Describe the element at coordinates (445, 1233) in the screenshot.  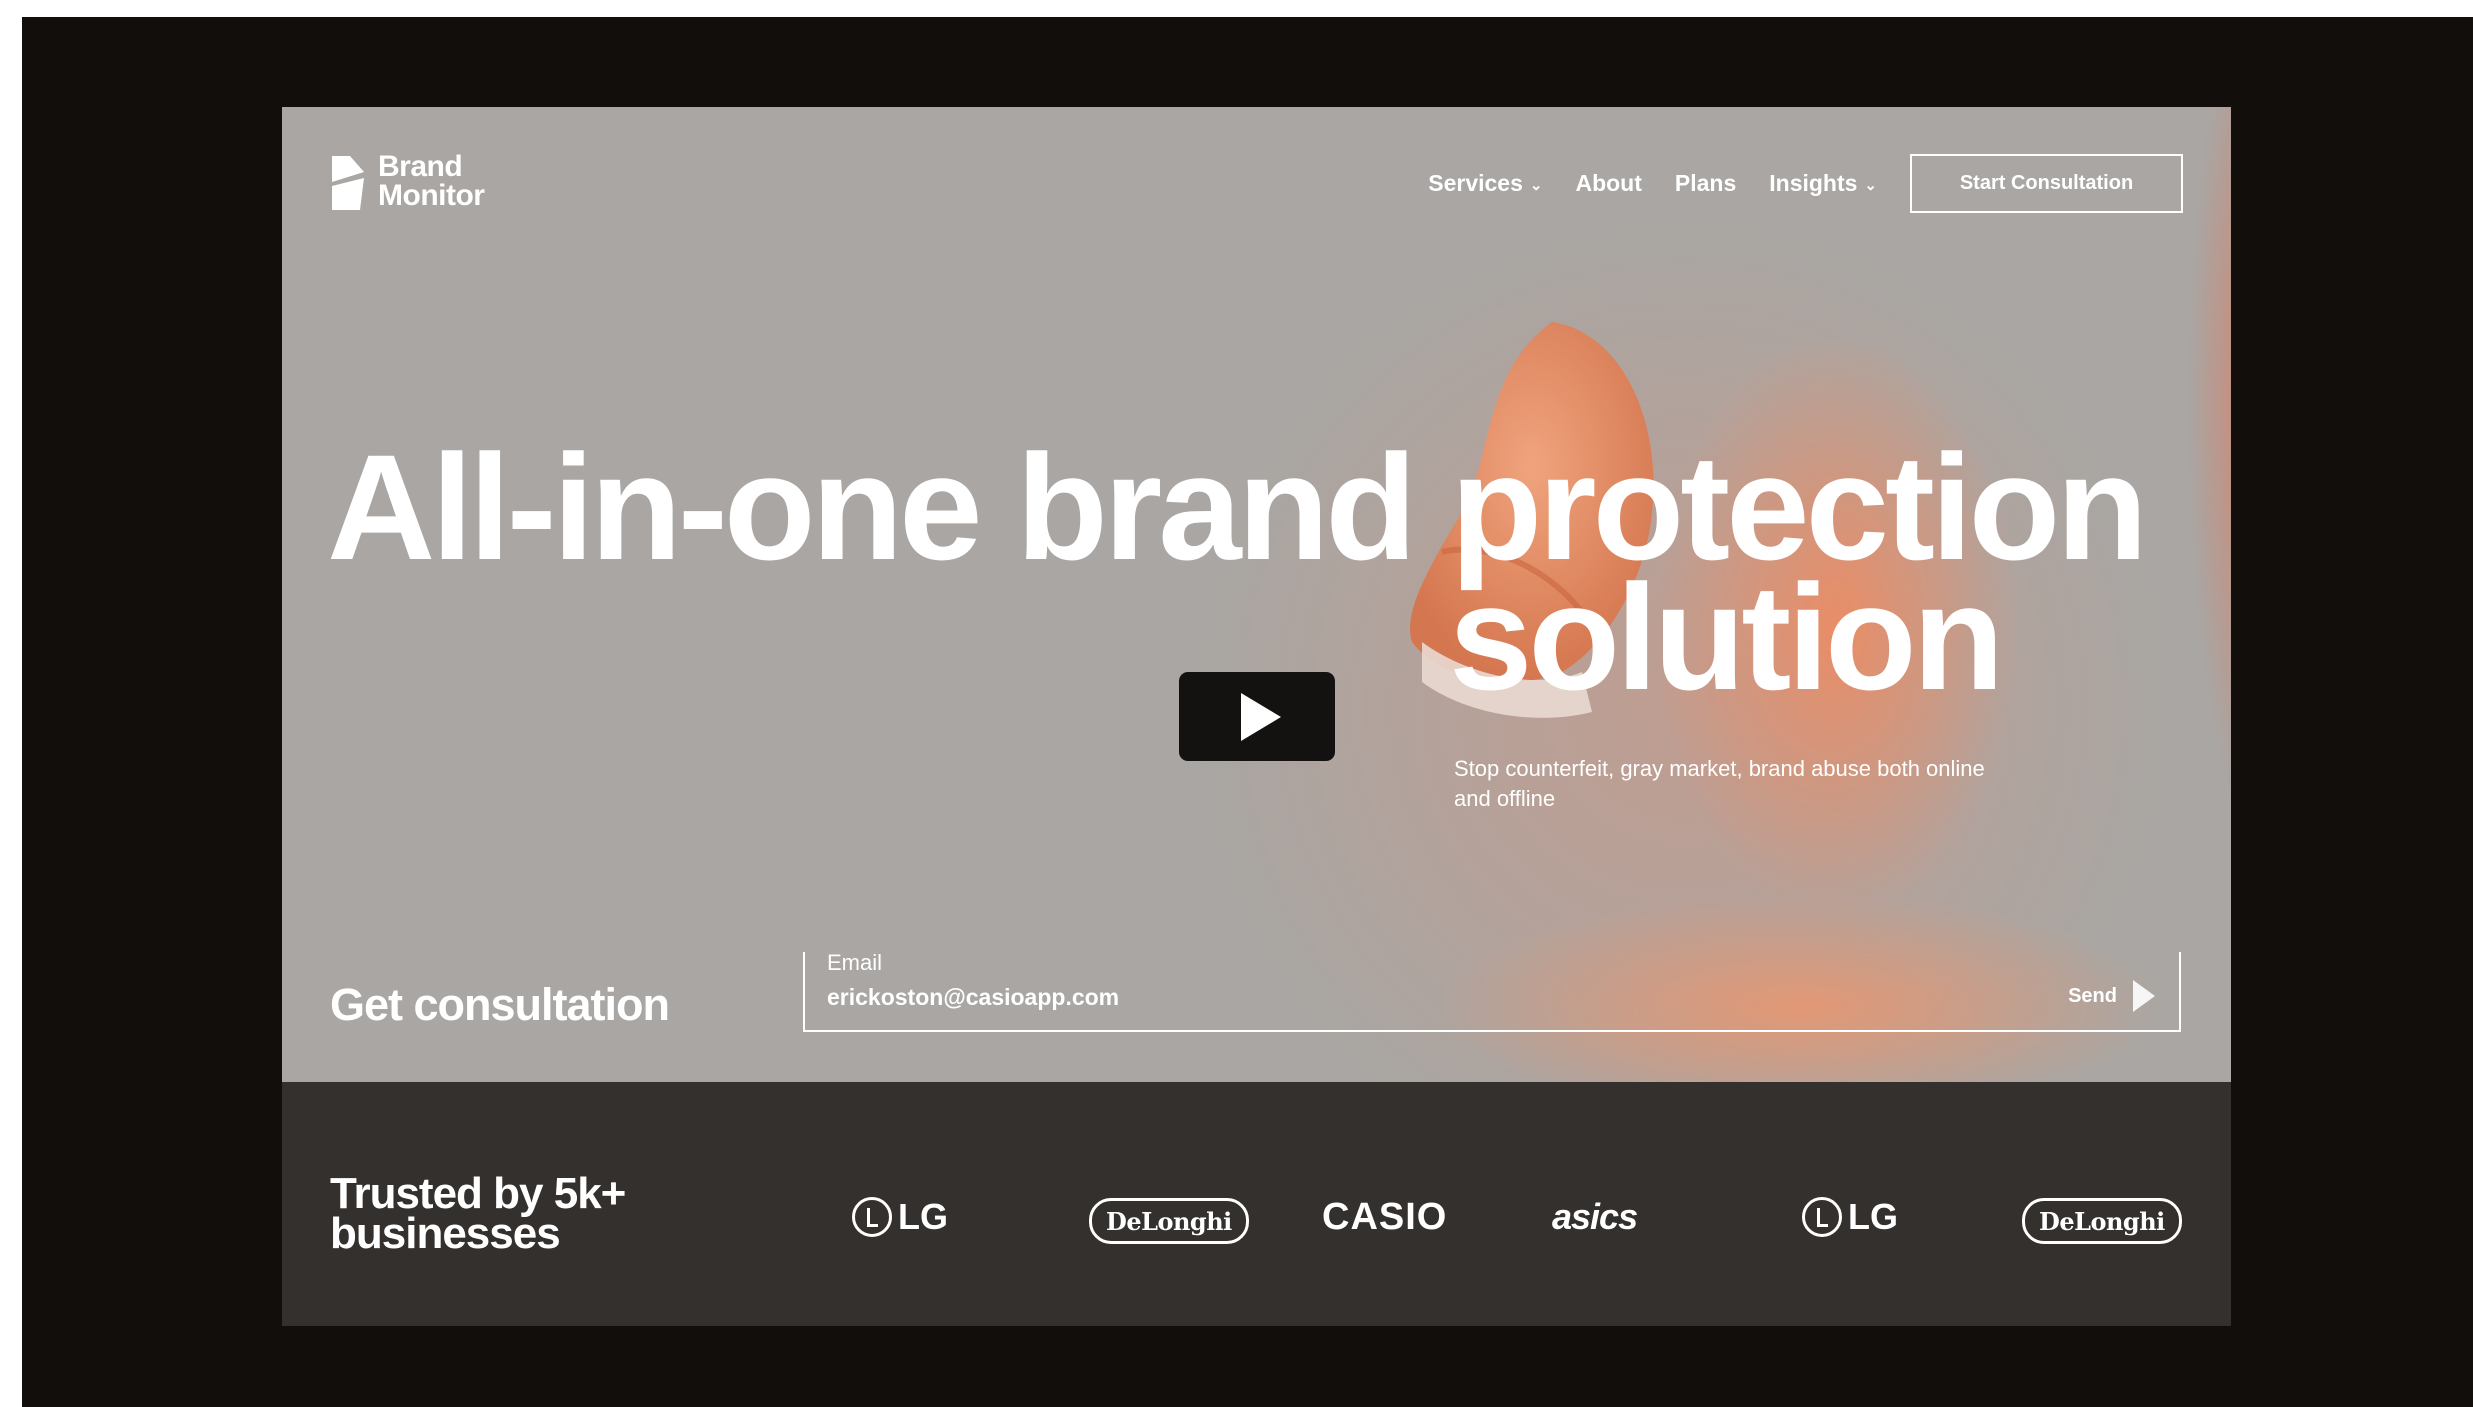
I see `trusted-title-line-2: businesses` at that location.